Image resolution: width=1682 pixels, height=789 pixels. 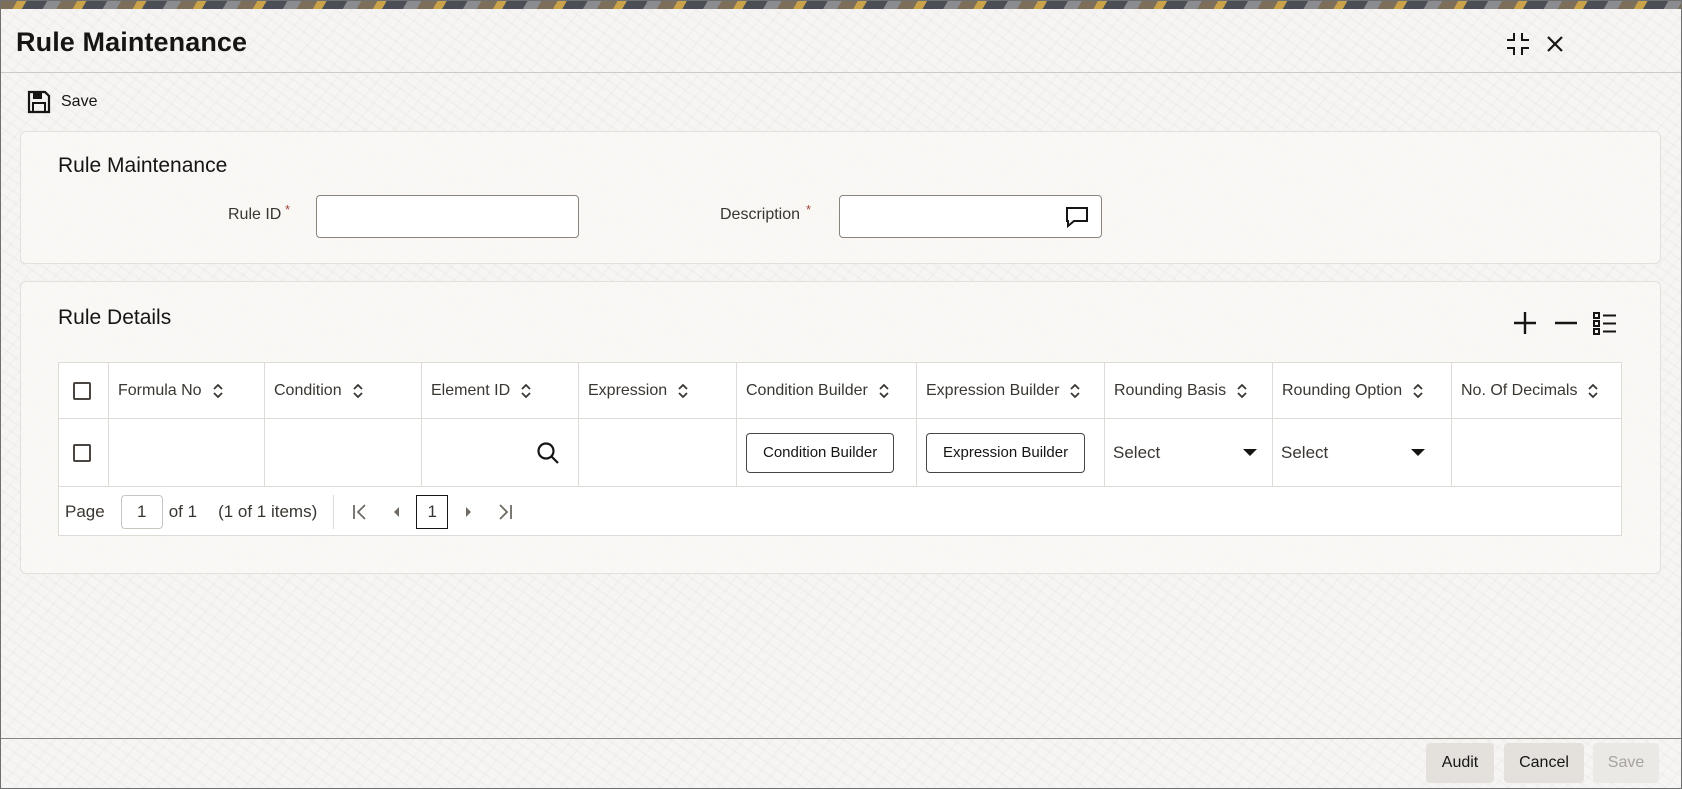 What do you see at coordinates (841, 5) in the screenshot?
I see `decorative-banner` at bounding box center [841, 5].